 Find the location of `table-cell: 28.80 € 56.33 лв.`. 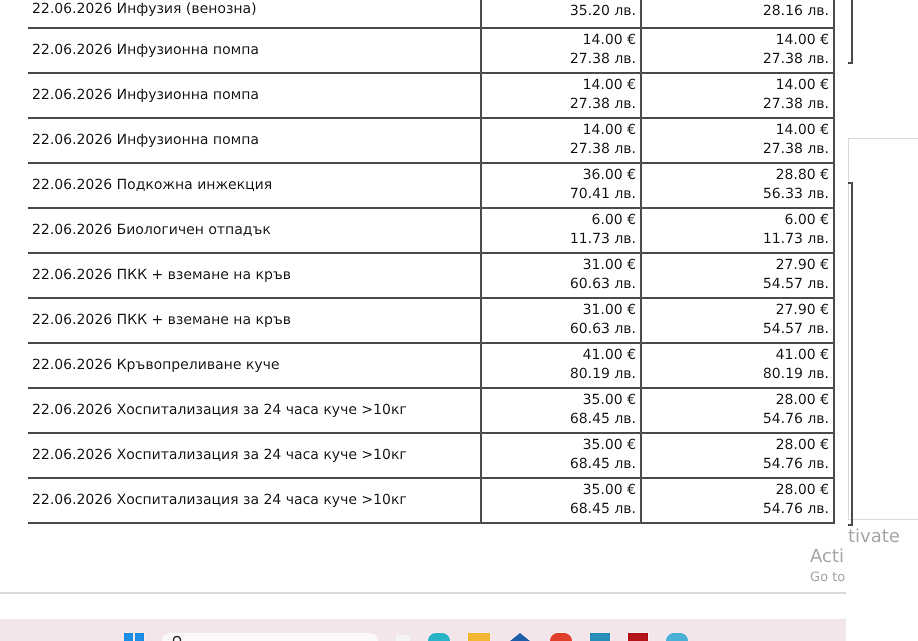

table-cell: 28.80 € 56.33 лв. is located at coordinates (737, 185).